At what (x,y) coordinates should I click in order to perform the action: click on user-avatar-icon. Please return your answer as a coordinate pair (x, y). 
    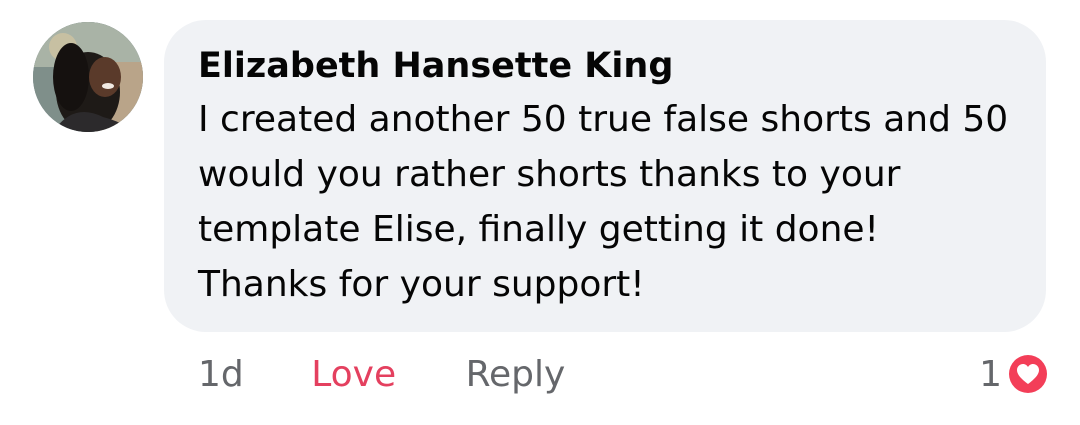
    Looking at the image, I should click on (88, 77).